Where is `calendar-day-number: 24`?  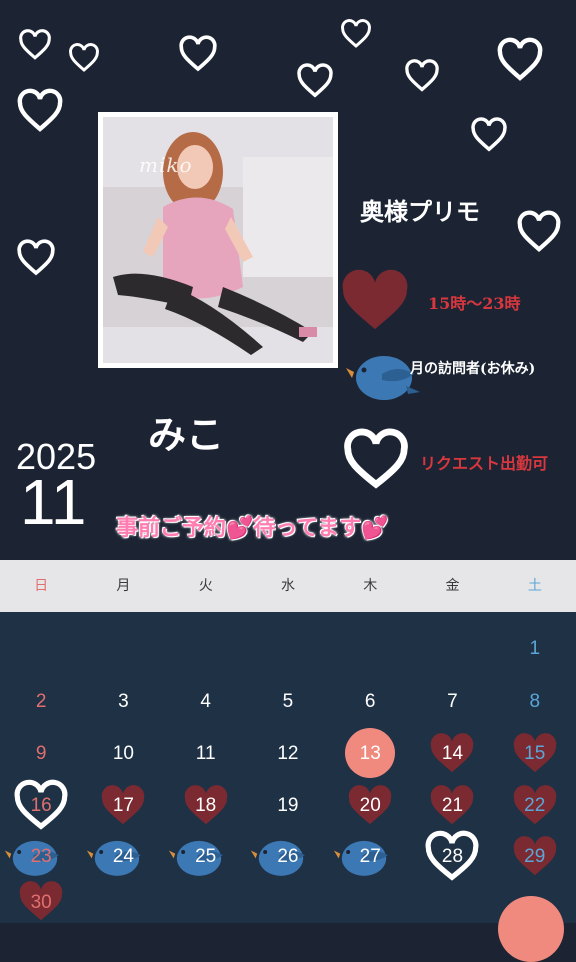 calendar-day-number: 24 is located at coordinates (123, 856).